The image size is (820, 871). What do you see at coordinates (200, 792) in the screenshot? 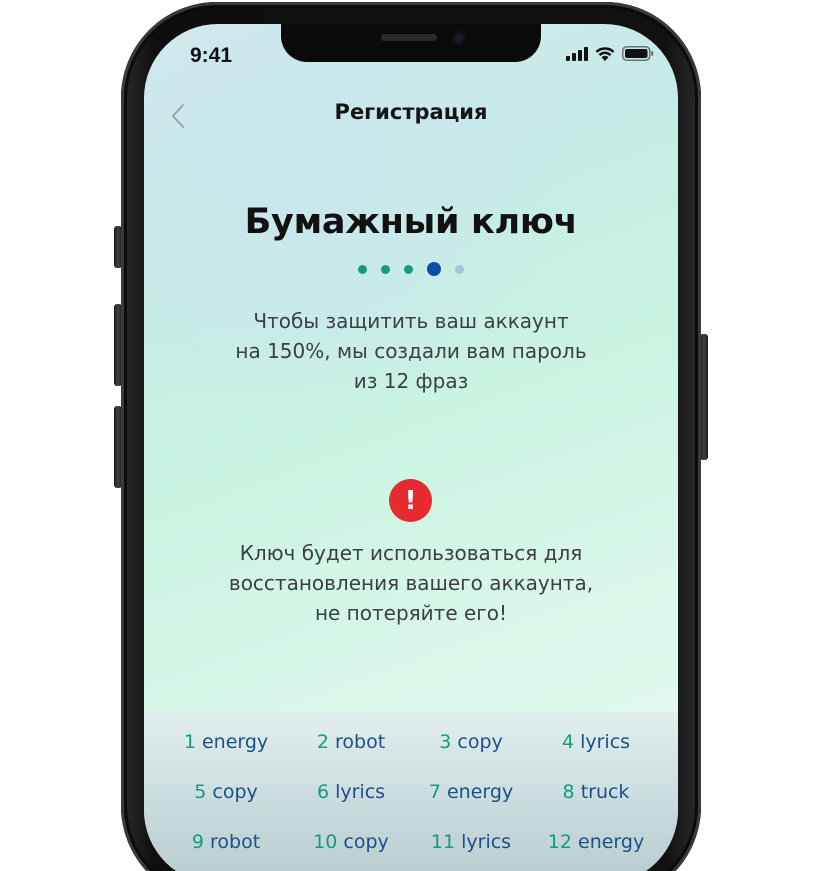
I see `phrase-number: 5` at bounding box center [200, 792].